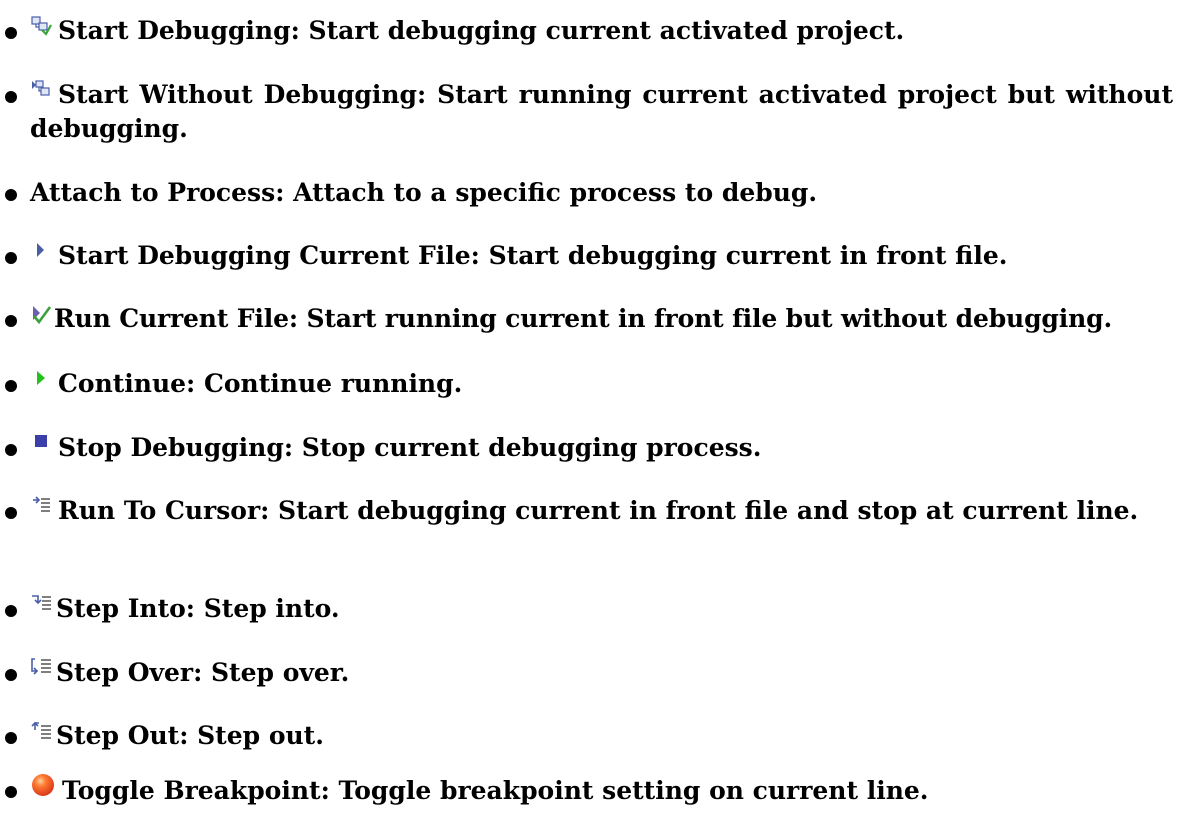 This screenshot has width=1184, height=814. Describe the element at coordinates (41, 443) in the screenshot. I see `stop-debugging-icon` at that location.